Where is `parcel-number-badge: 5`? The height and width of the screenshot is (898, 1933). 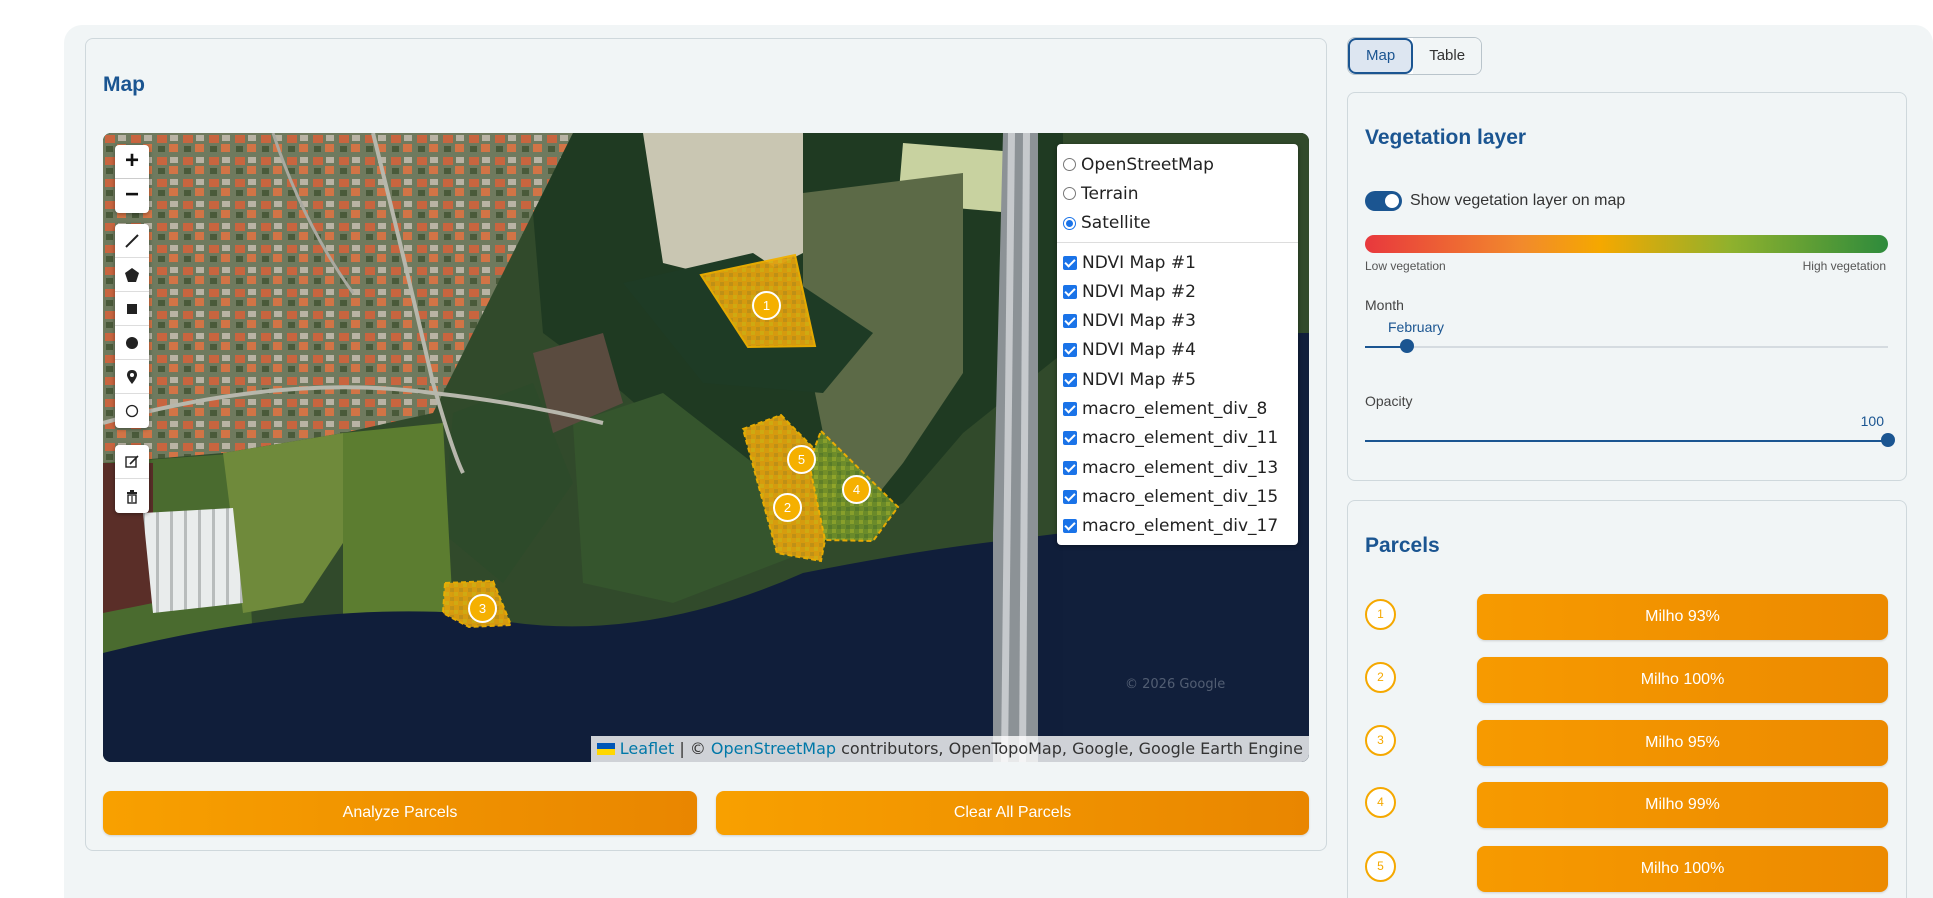
parcel-number-badge: 5 is located at coordinates (1380, 866).